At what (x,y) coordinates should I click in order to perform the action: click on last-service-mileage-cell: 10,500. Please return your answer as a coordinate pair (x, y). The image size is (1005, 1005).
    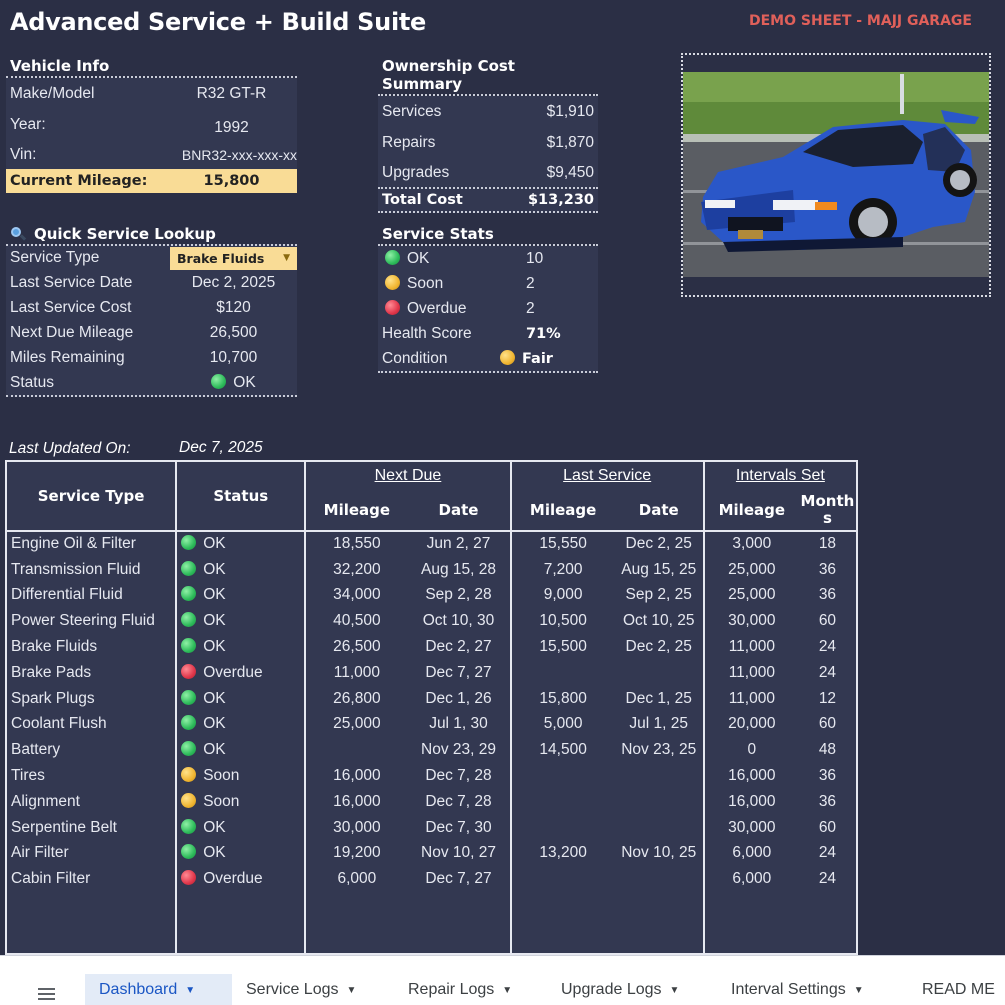
    Looking at the image, I should click on (562, 621).